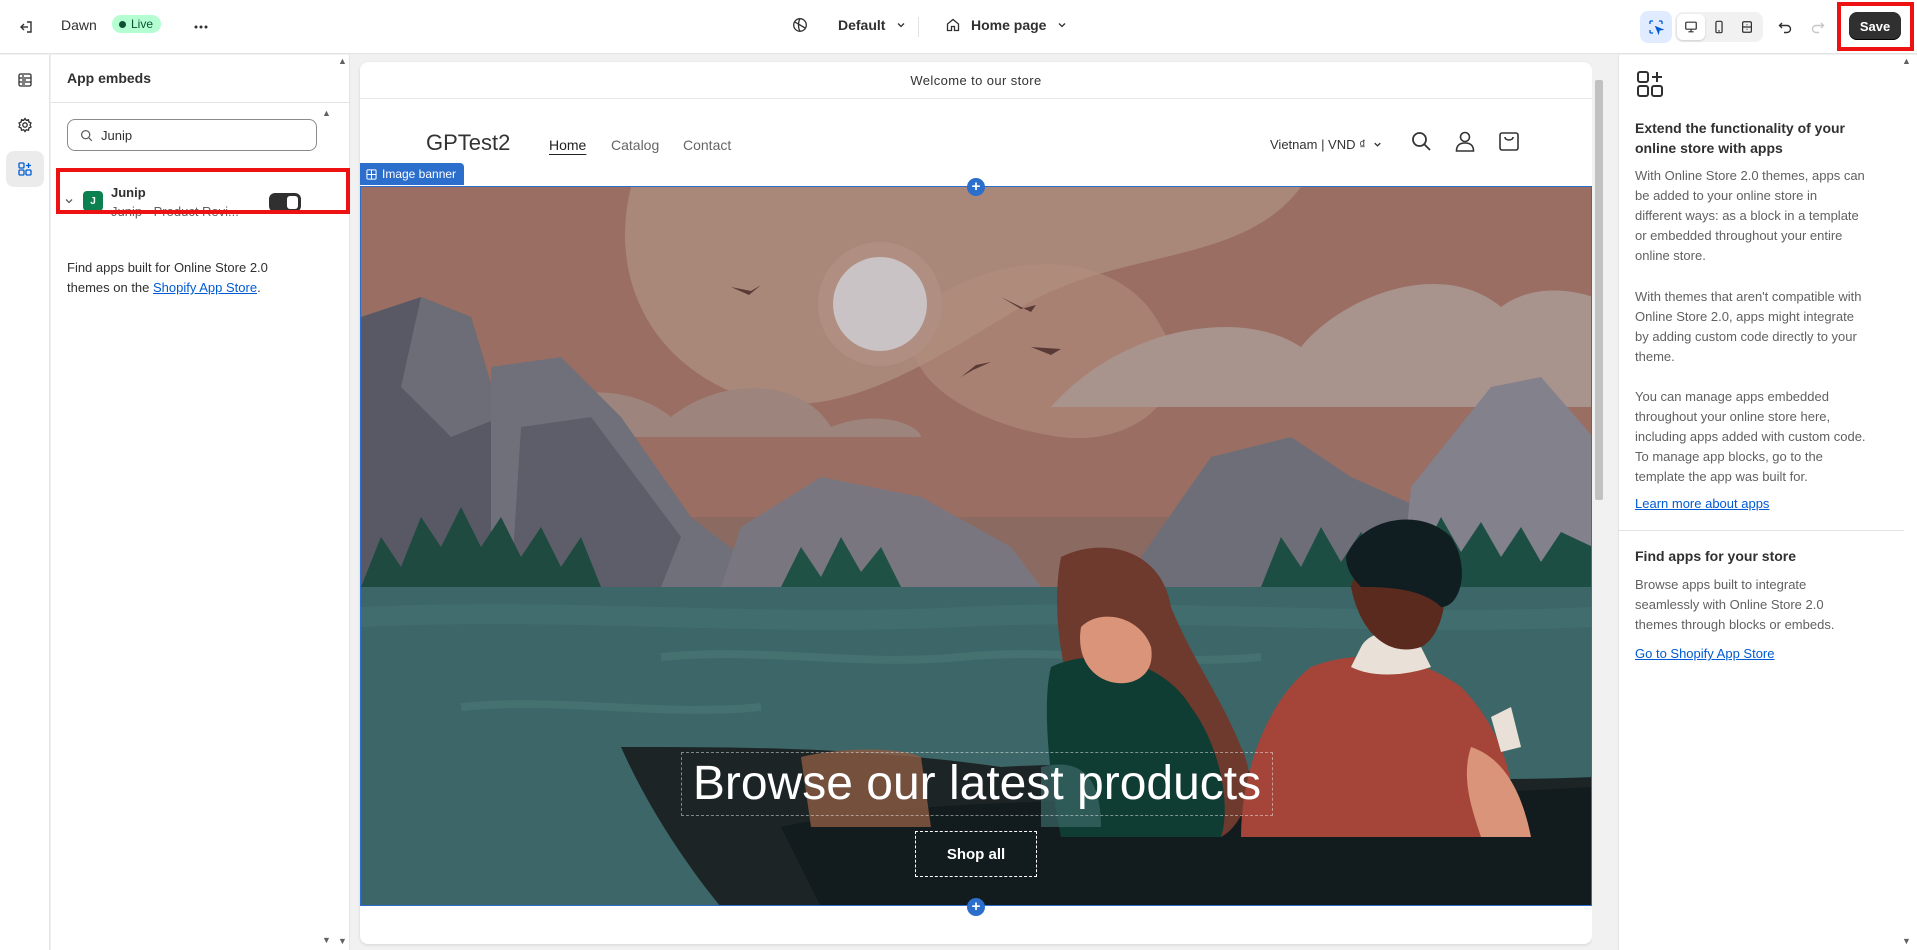  I want to click on panel-title: App embeds, so click(109, 78).